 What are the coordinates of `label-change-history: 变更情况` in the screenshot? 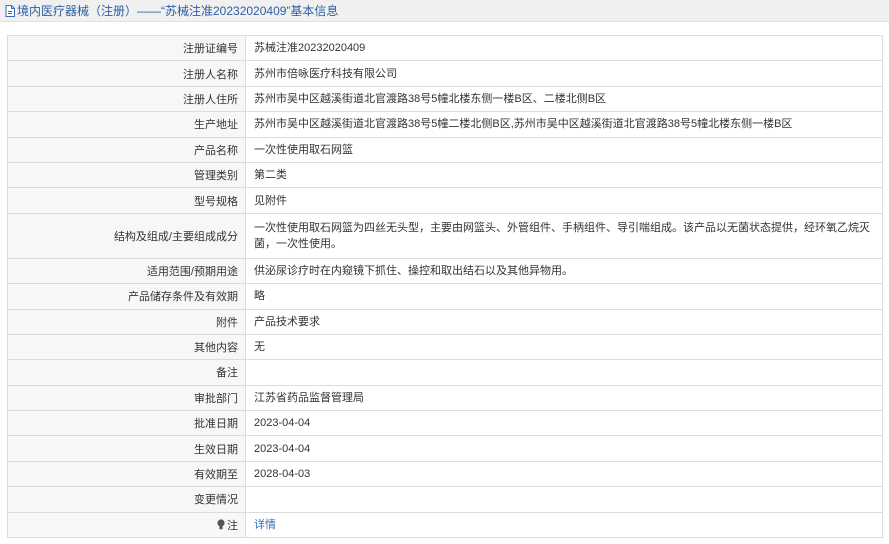 It's located at (127, 499).